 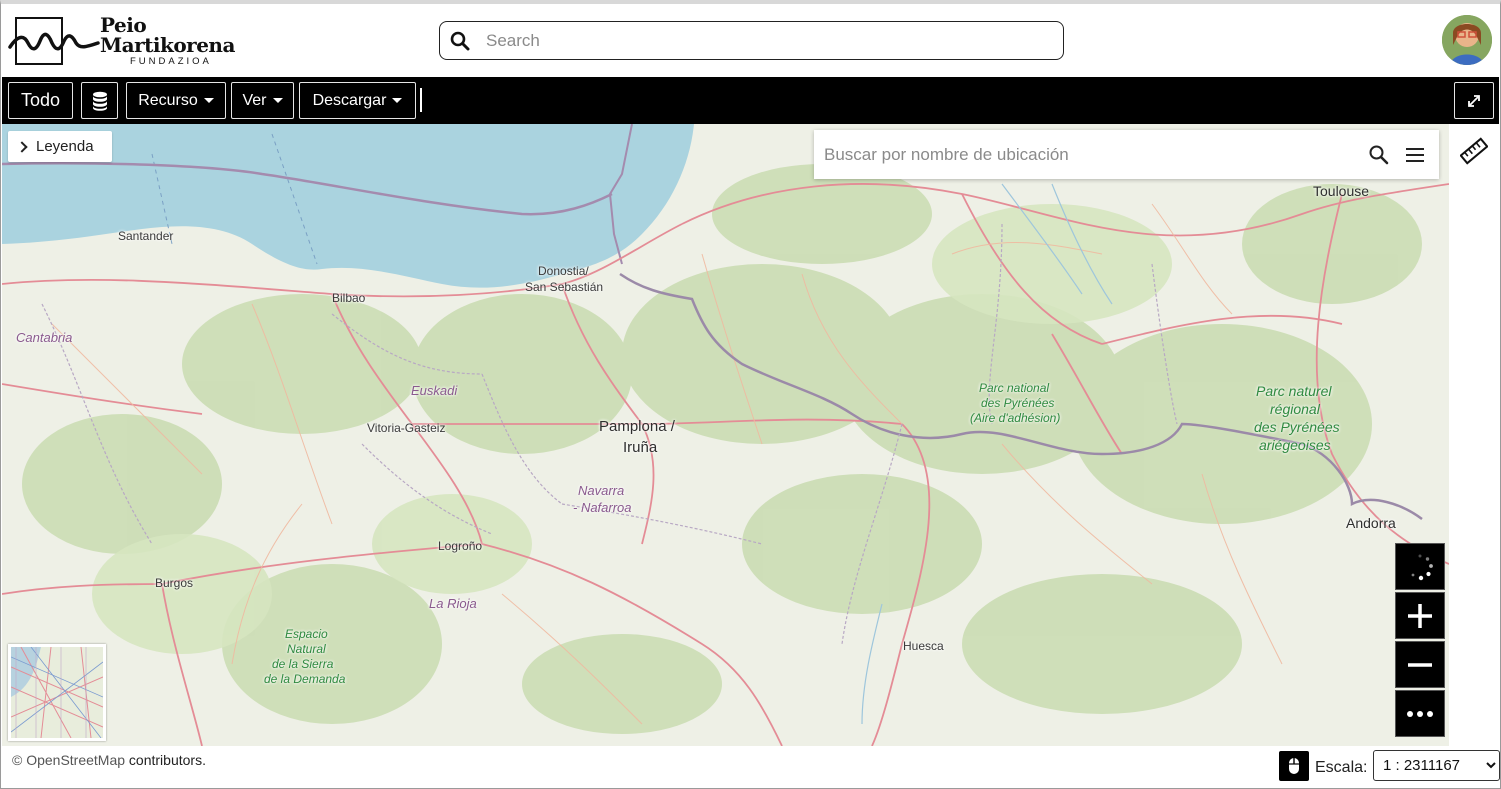 What do you see at coordinates (165, 760) in the screenshot?
I see `attribution-text: contributors.` at bounding box center [165, 760].